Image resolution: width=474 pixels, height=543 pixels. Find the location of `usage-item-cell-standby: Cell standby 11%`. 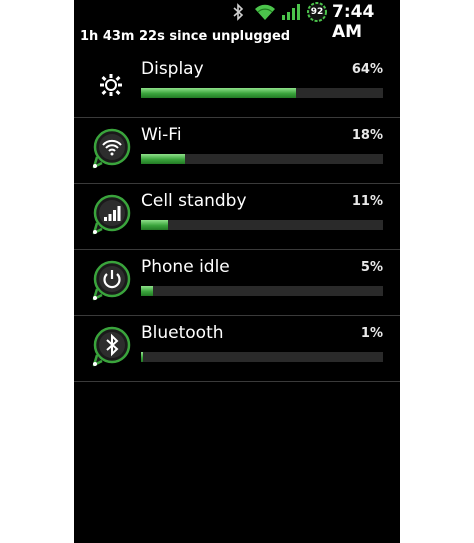

usage-item-cell-standby: Cell standby 11% is located at coordinates (237, 217).